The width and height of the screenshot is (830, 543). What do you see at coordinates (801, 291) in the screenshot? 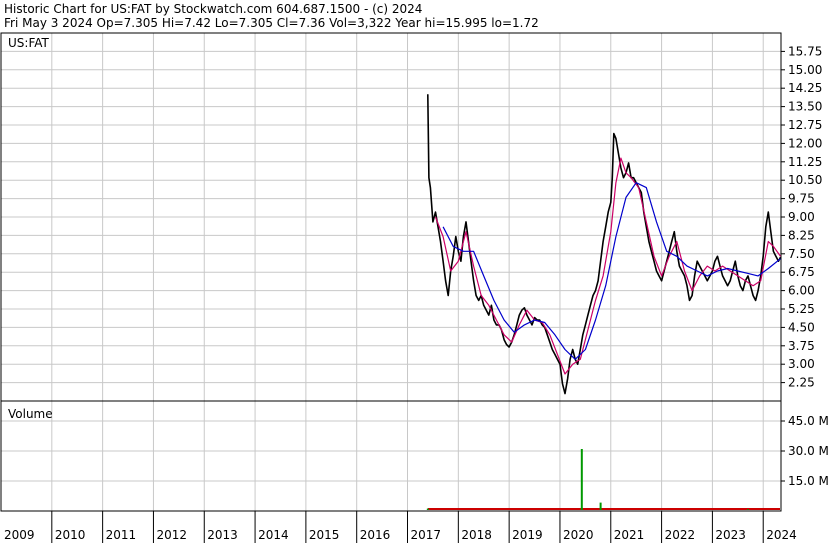
I see `price-tick-label: 6.00` at bounding box center [801, 291].